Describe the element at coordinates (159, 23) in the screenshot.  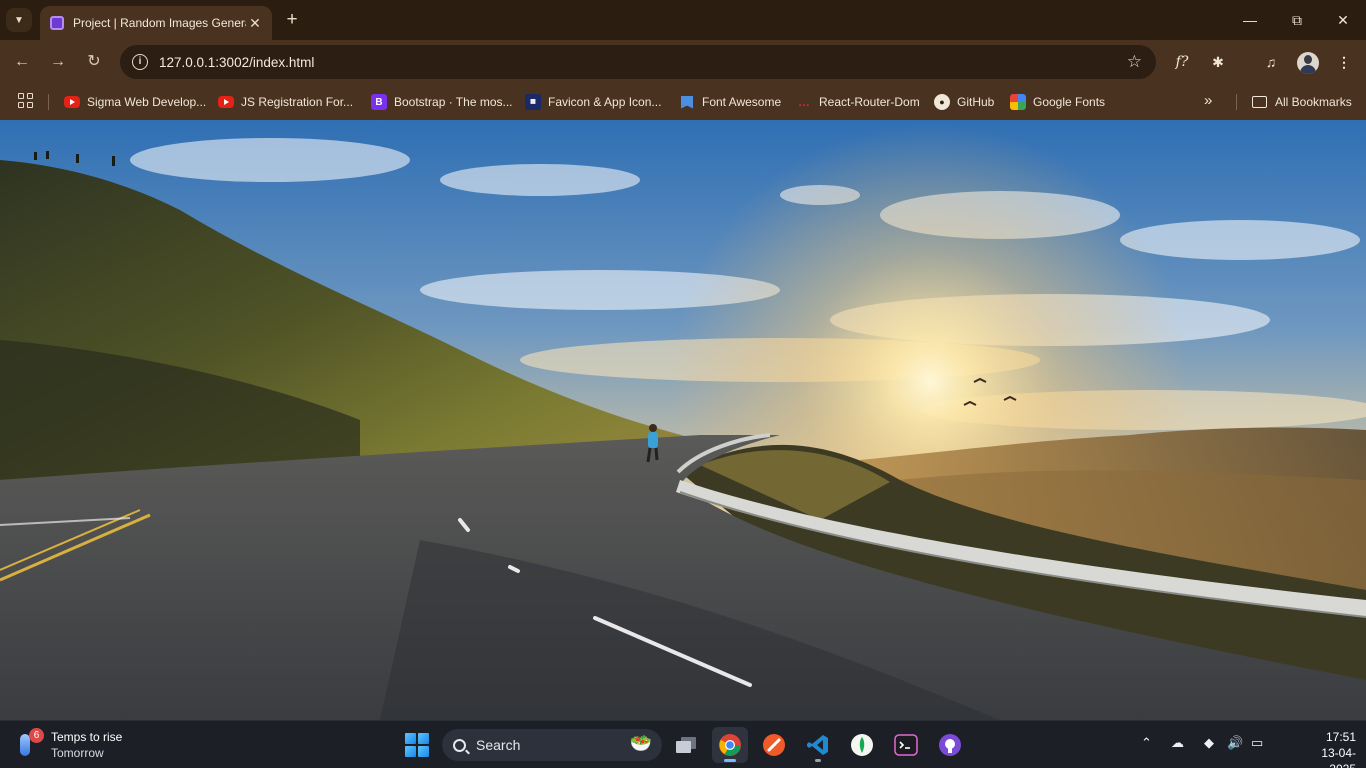
I see `tab-title: Project | Random Images Generator` at that location.